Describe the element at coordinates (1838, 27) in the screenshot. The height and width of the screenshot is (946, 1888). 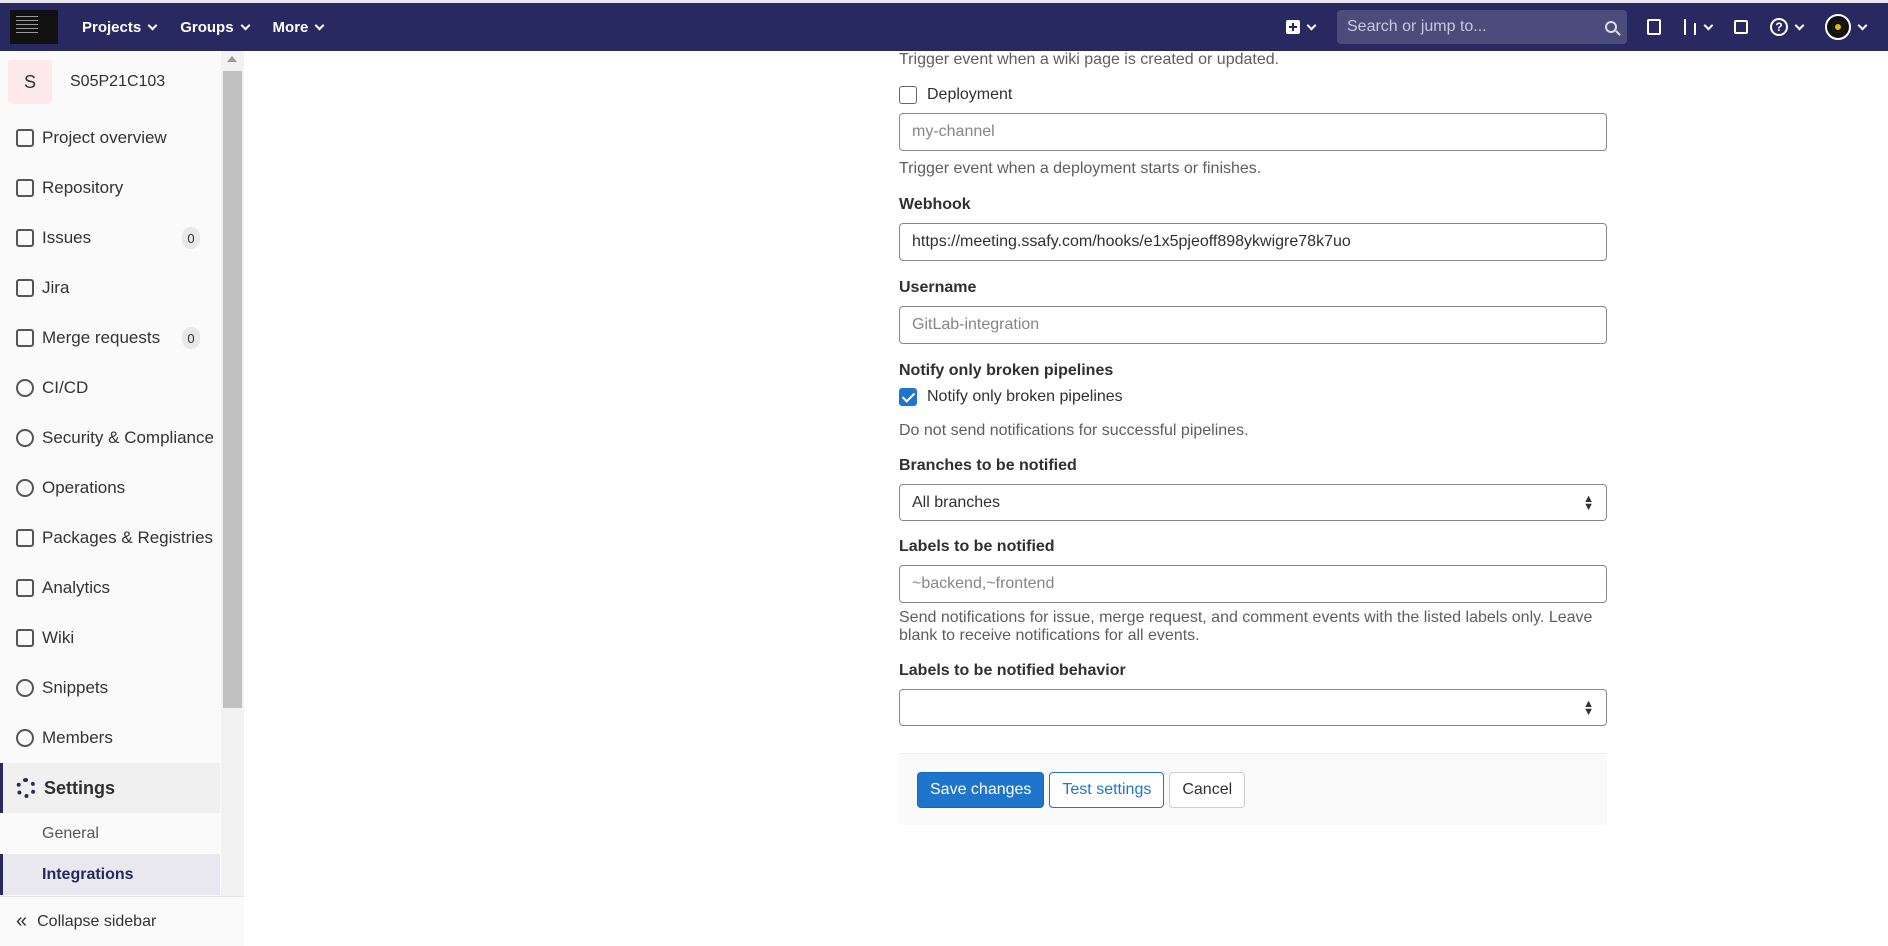
I see `avatar` at that location.